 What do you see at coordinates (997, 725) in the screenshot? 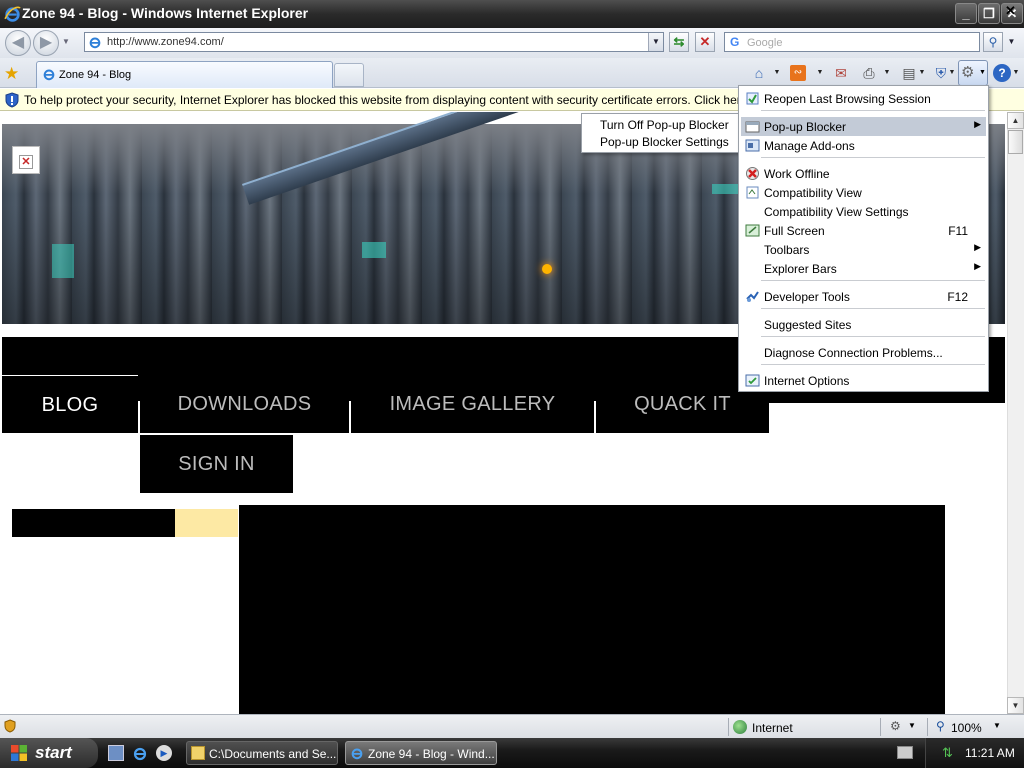
I see `zoom-dropdown: ▼` at bounding box center [997, 725].